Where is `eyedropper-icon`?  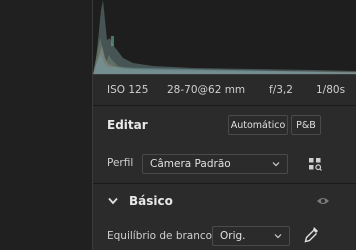
eyedropper-icon is located at coordinates (312, 235).